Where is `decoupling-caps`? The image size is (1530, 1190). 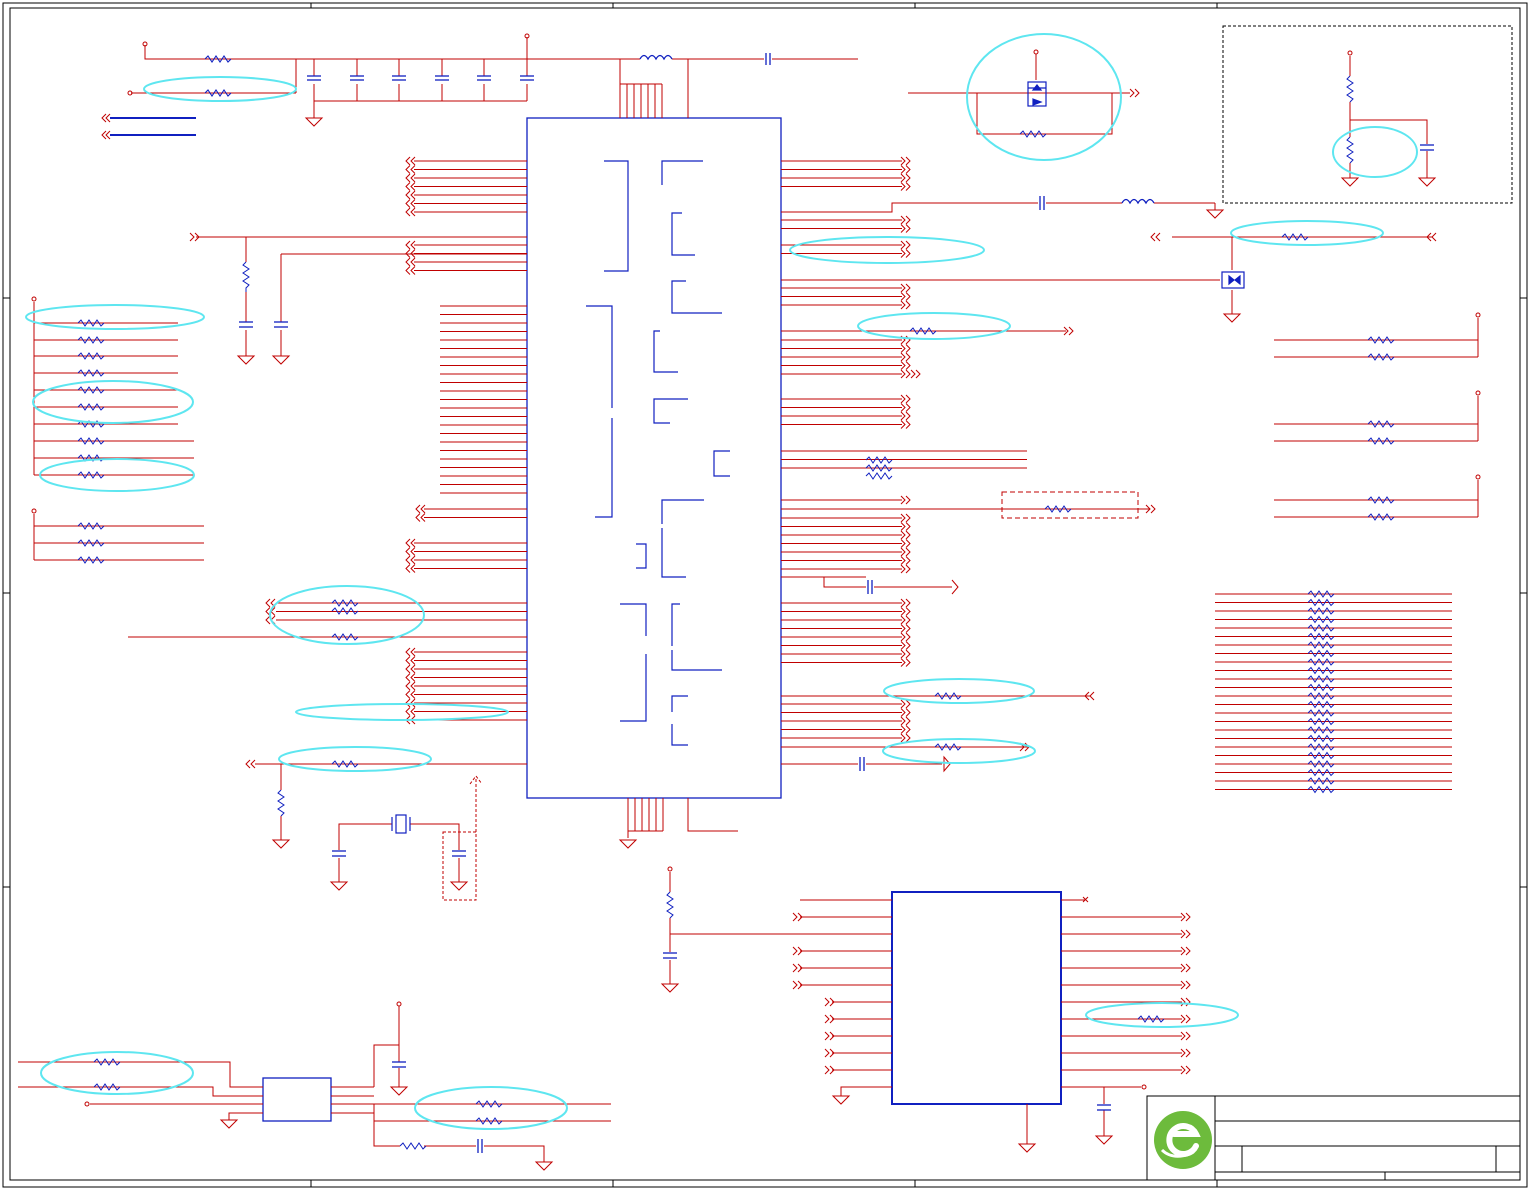
decoupling-caps is located at coordinates (420, 80).